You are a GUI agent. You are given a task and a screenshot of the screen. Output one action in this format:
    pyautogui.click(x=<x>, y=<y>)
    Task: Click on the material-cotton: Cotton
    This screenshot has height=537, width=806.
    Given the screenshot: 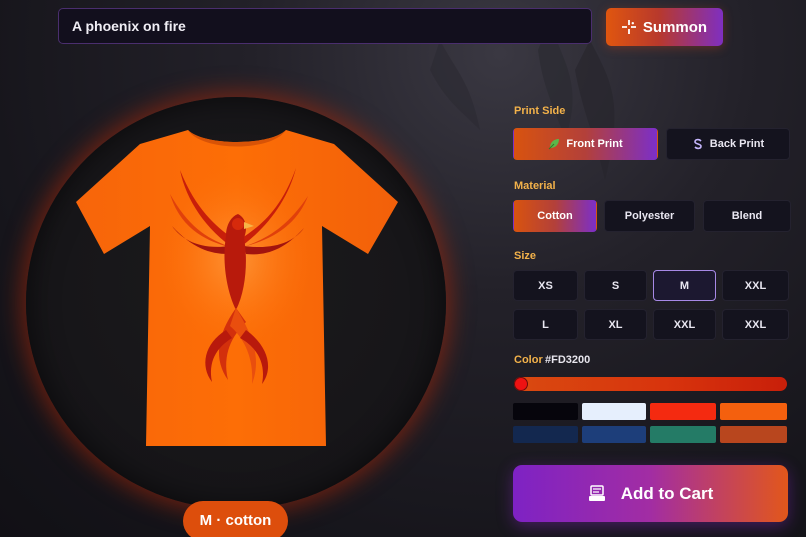 What is the action you would take?
    pyautogui.click(x=555, y=216)
    